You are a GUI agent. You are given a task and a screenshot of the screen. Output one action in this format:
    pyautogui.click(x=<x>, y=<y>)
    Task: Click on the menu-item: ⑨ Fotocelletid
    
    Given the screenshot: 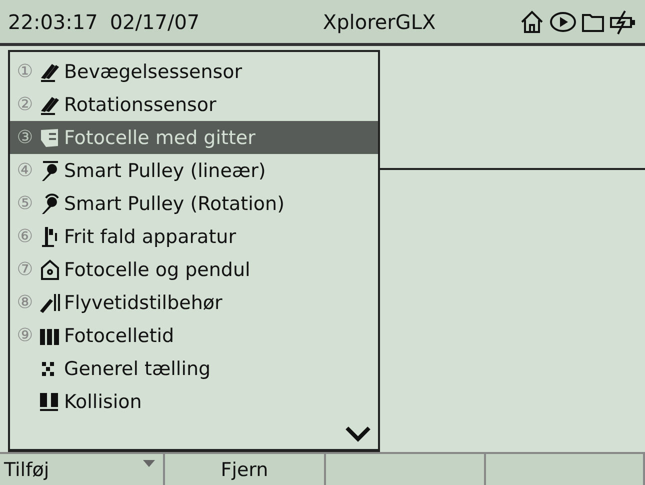 What is the action you would take?
    pyautogui.click(x=194, y=335)
    